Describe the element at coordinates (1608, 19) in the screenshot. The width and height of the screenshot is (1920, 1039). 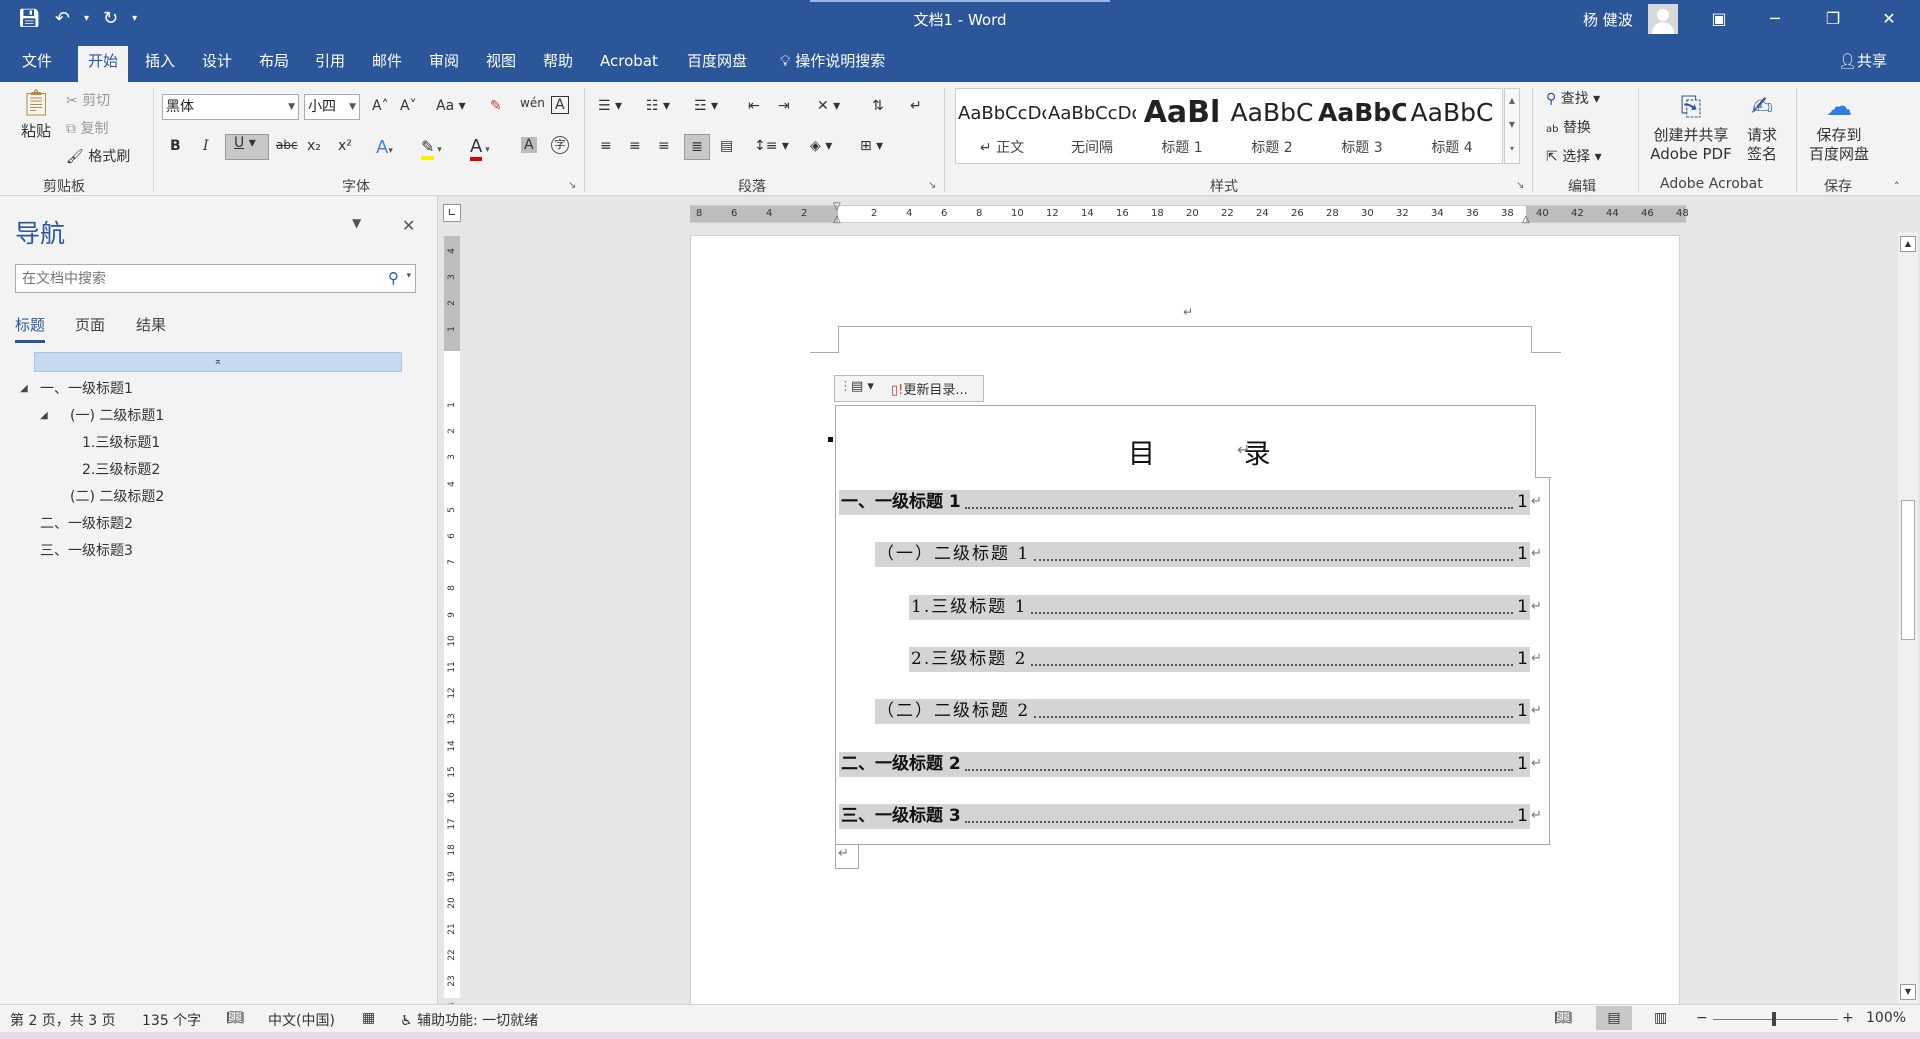
I see `user-name: 杨 健波` at that location.